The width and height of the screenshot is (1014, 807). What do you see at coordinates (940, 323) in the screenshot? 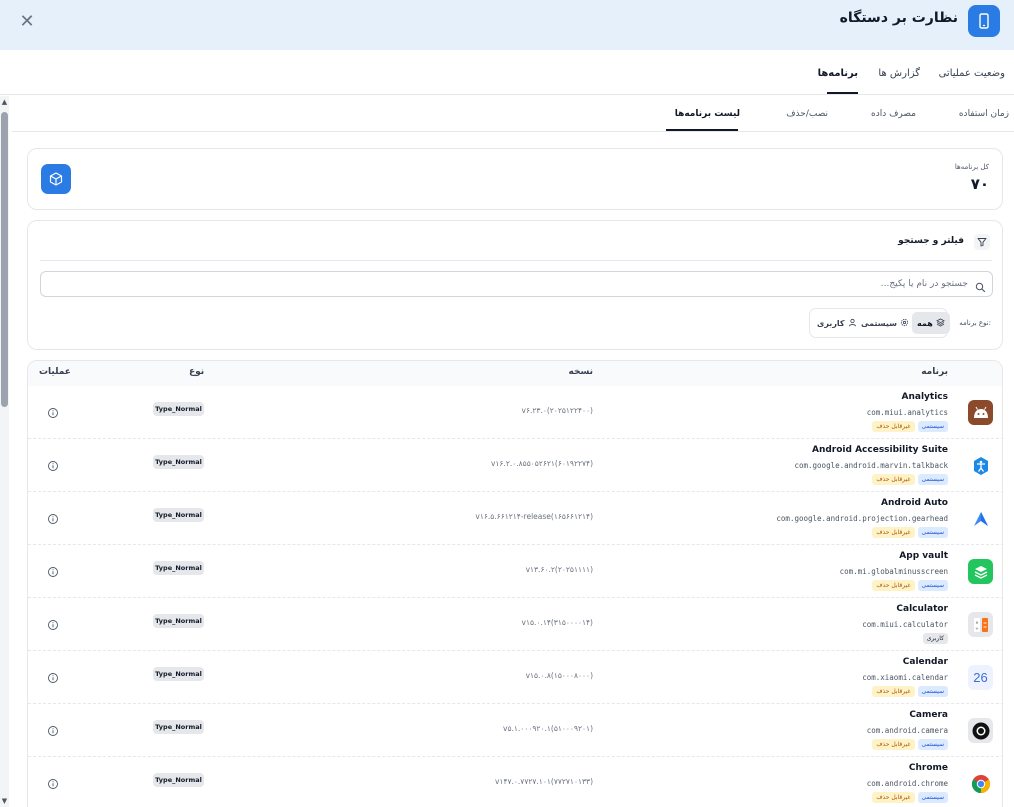
I see `layers-icon` at bounding box center [940, 323].